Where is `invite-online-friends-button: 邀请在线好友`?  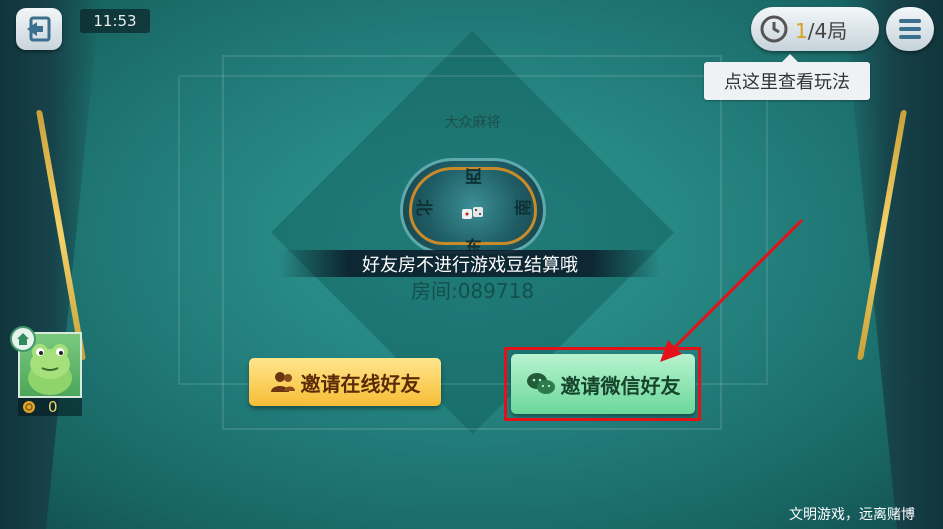
invite-online-friends-button: 邀请在线好友 is located at coordinates (345, 382).